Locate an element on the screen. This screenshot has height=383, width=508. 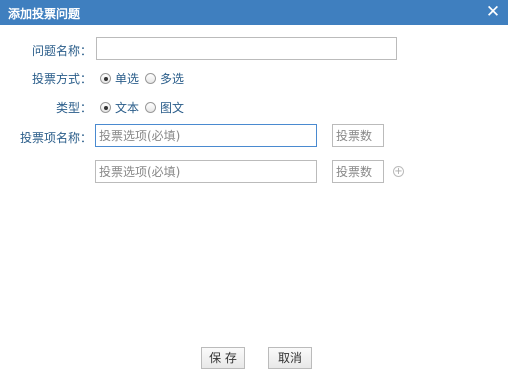
single-choice-radio is located at coordinates (105, 78).